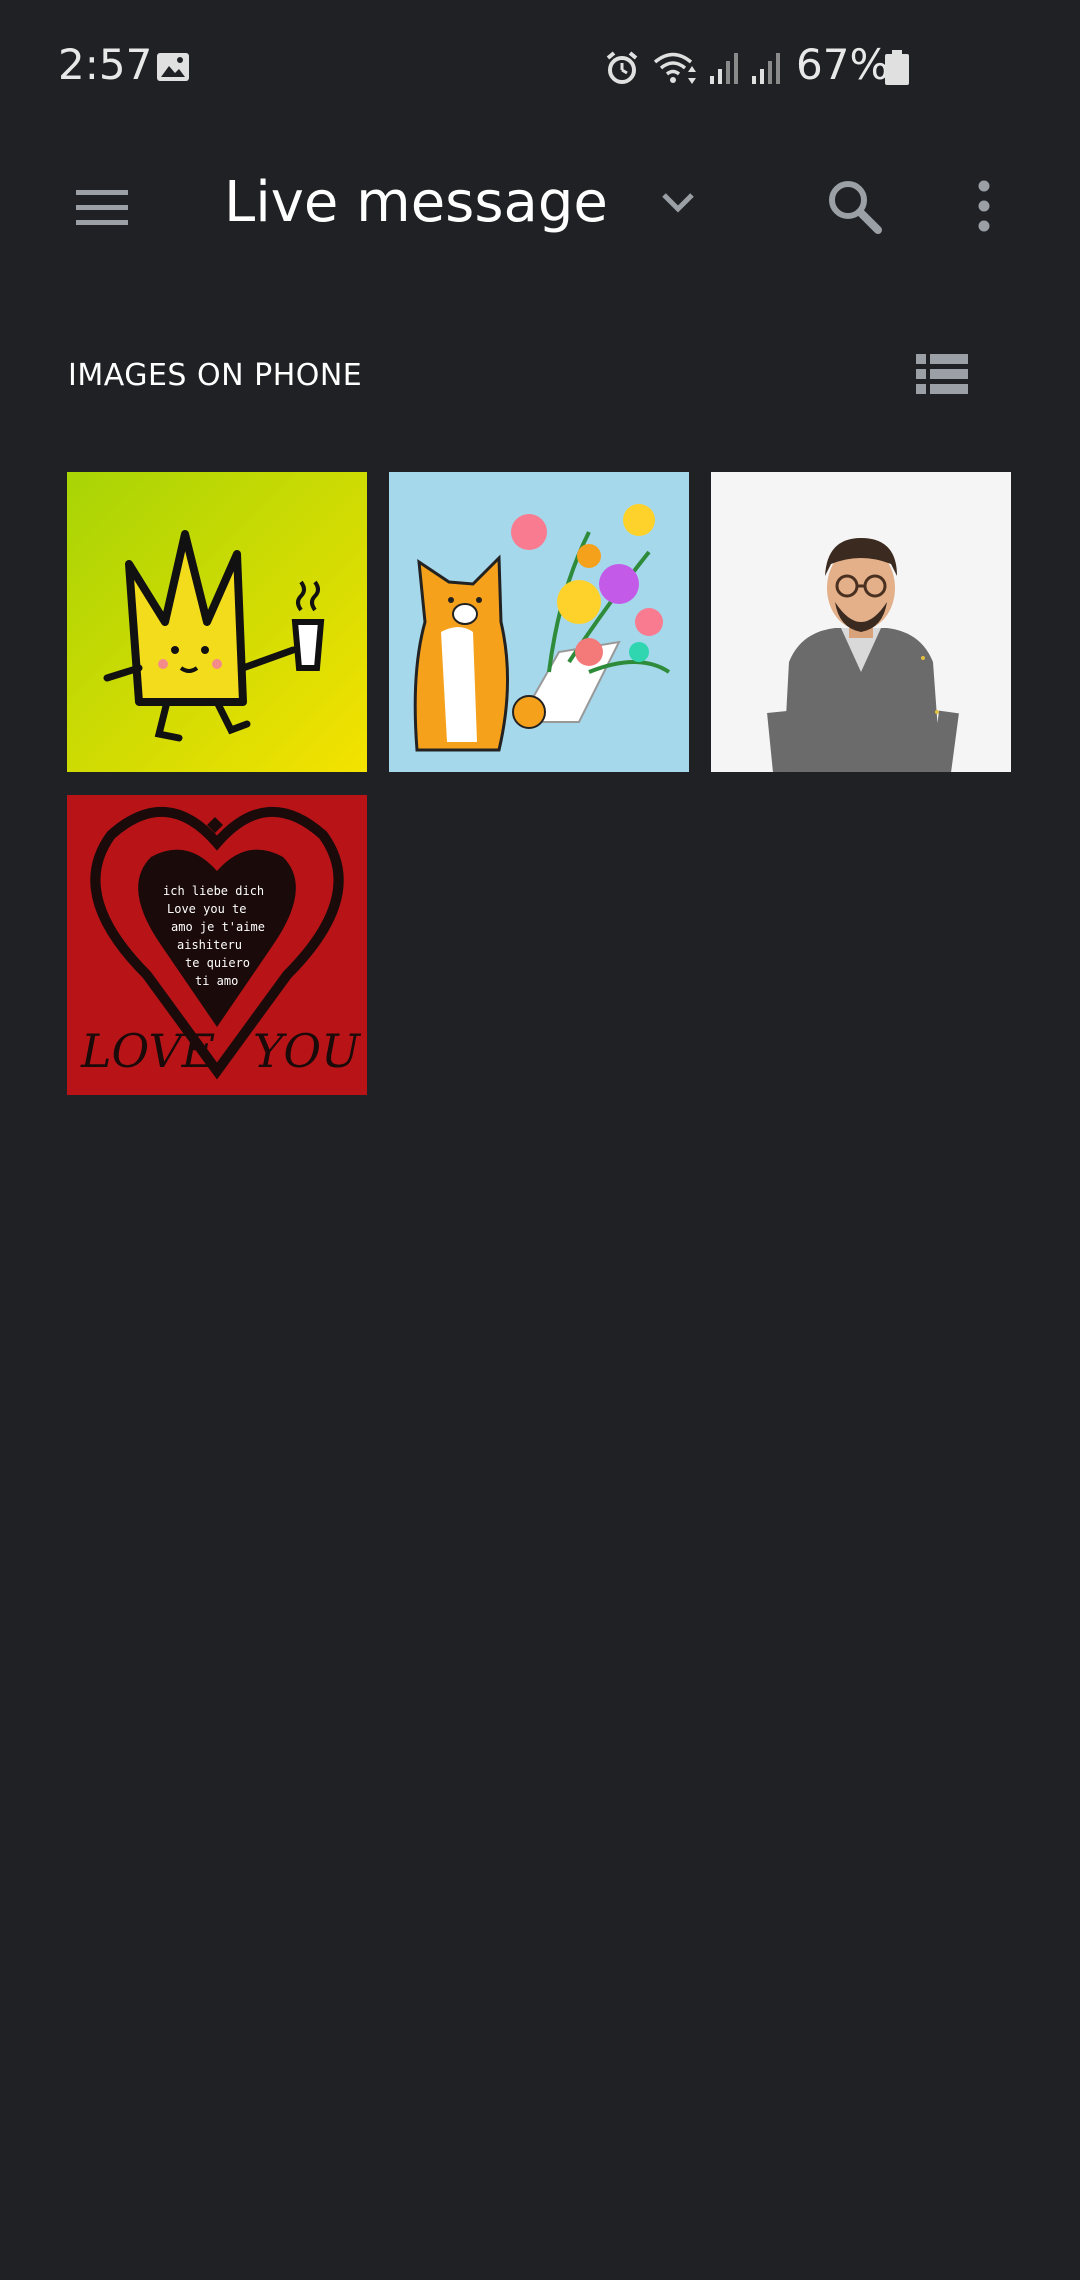 The height and width of the screenshot is (2280, 1080). What do you see at coordinates (206, 909) in the screenshot?
I see `svg-text: Love you te` at bounding box center [206, 909].